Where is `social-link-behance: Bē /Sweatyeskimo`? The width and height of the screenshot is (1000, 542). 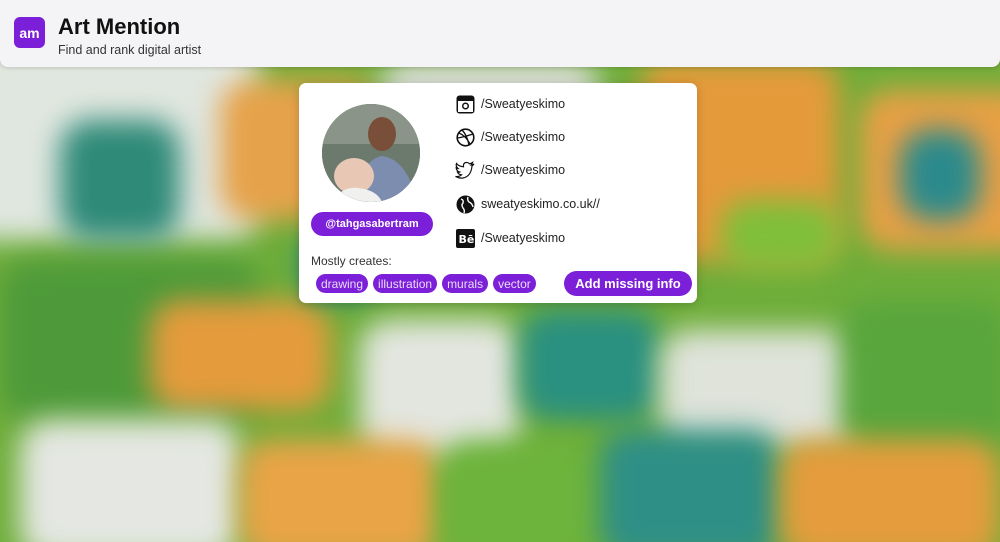
social-link-behance: Bē /Sweatyeskimo is located at coordinates (510, 238).